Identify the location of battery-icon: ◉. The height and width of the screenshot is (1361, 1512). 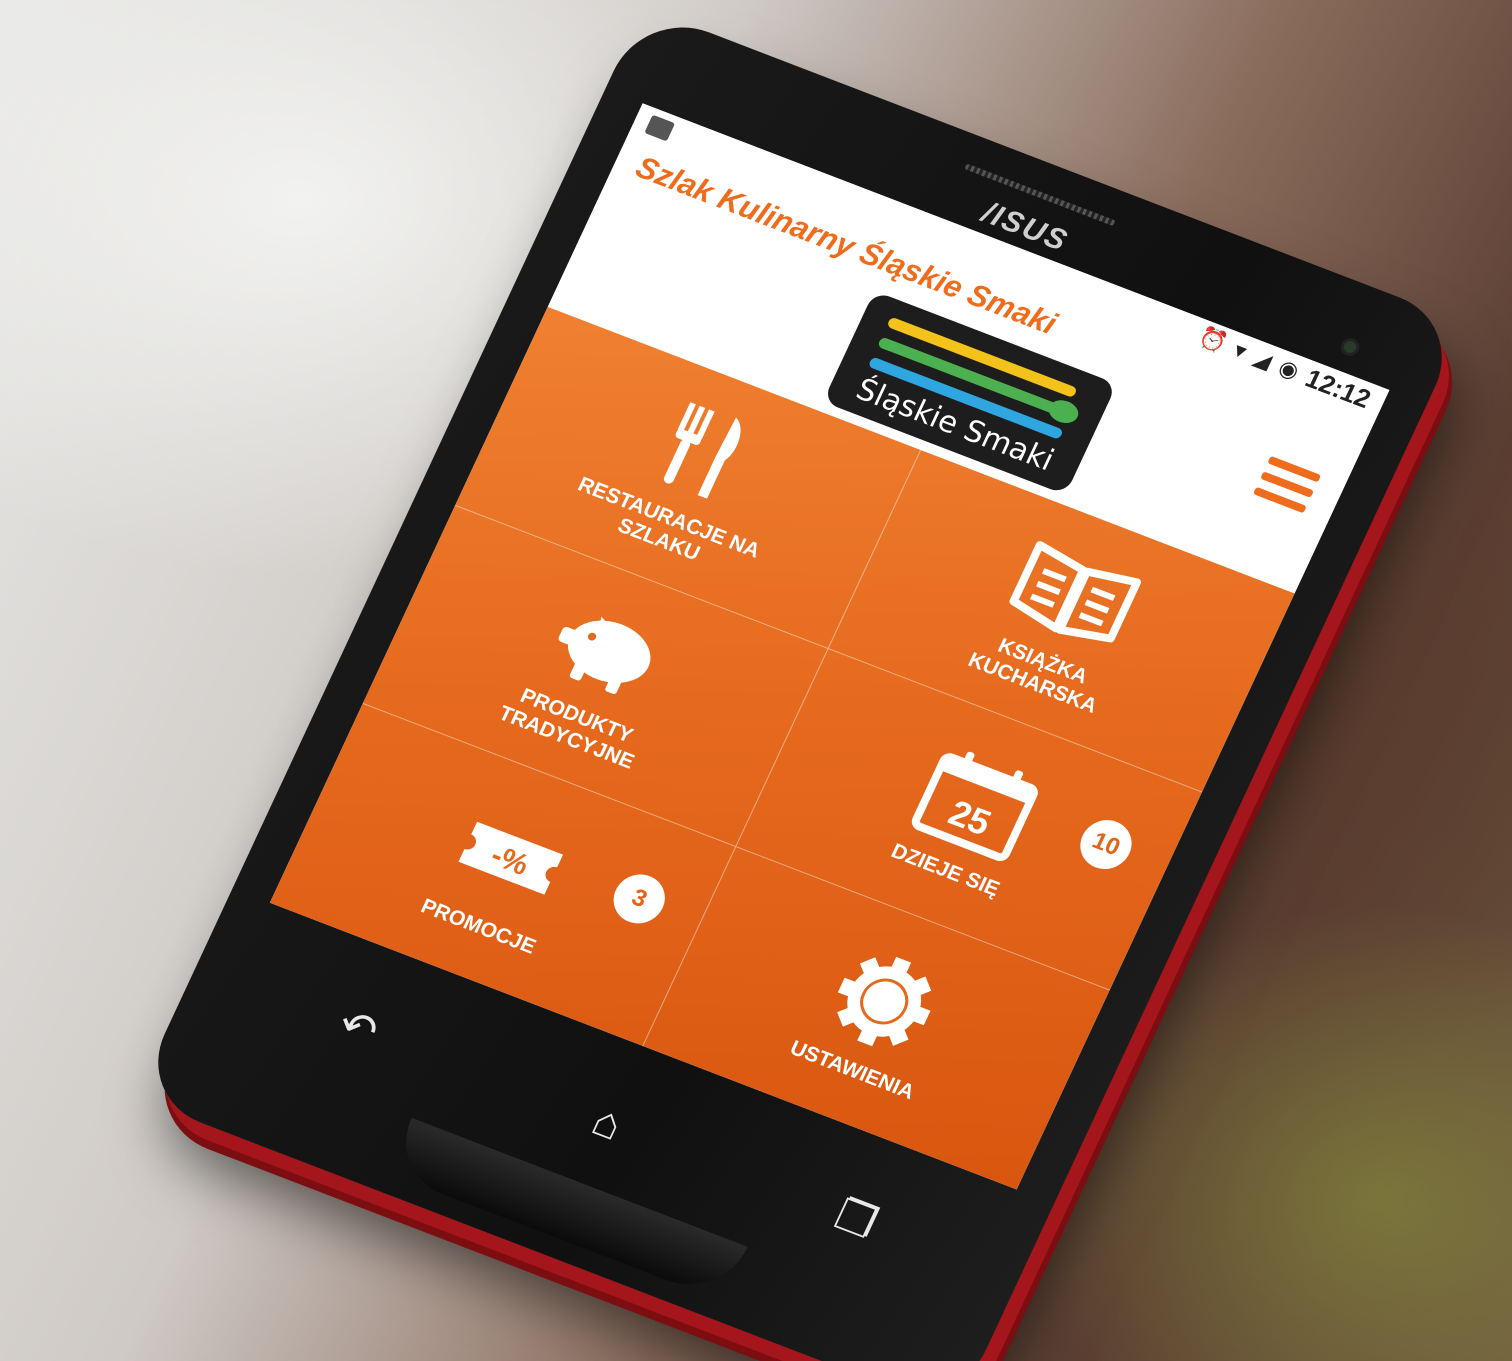
(1289, 369).